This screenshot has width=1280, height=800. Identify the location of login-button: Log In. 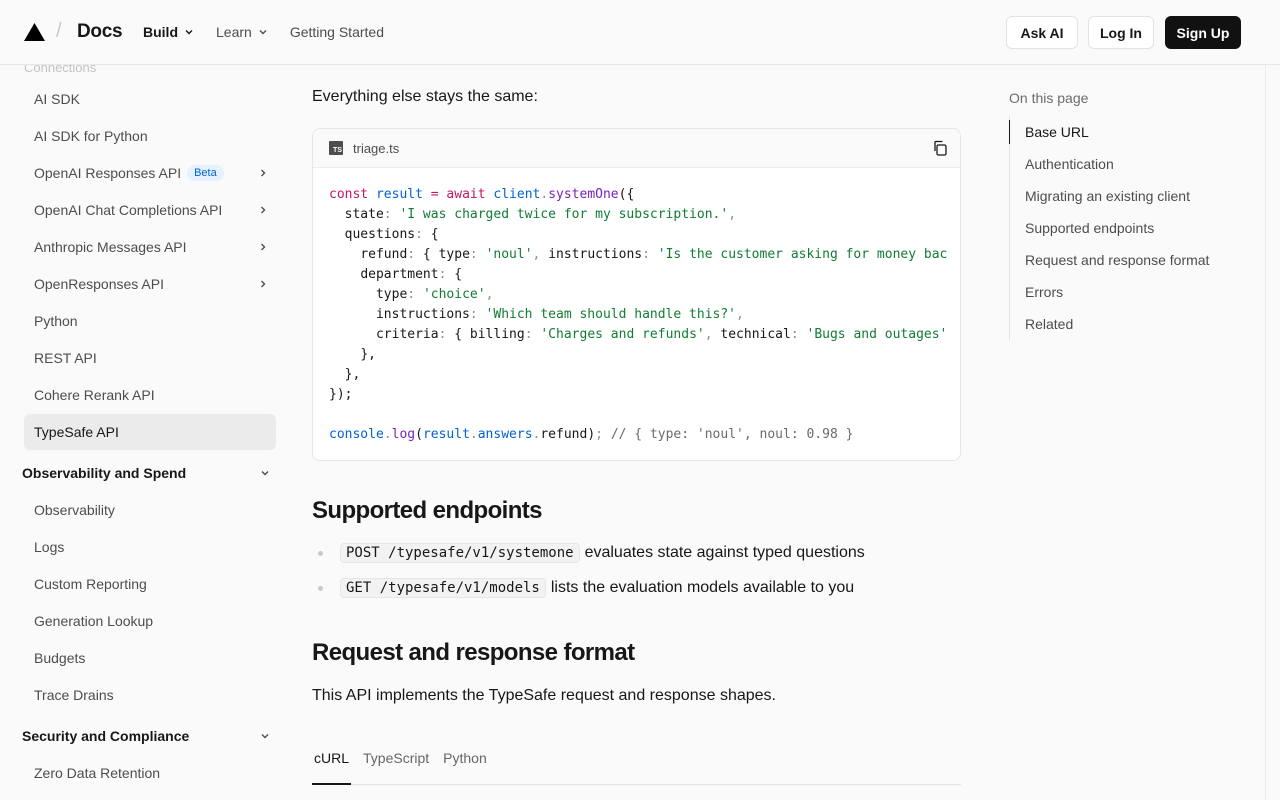
(1121, 32).